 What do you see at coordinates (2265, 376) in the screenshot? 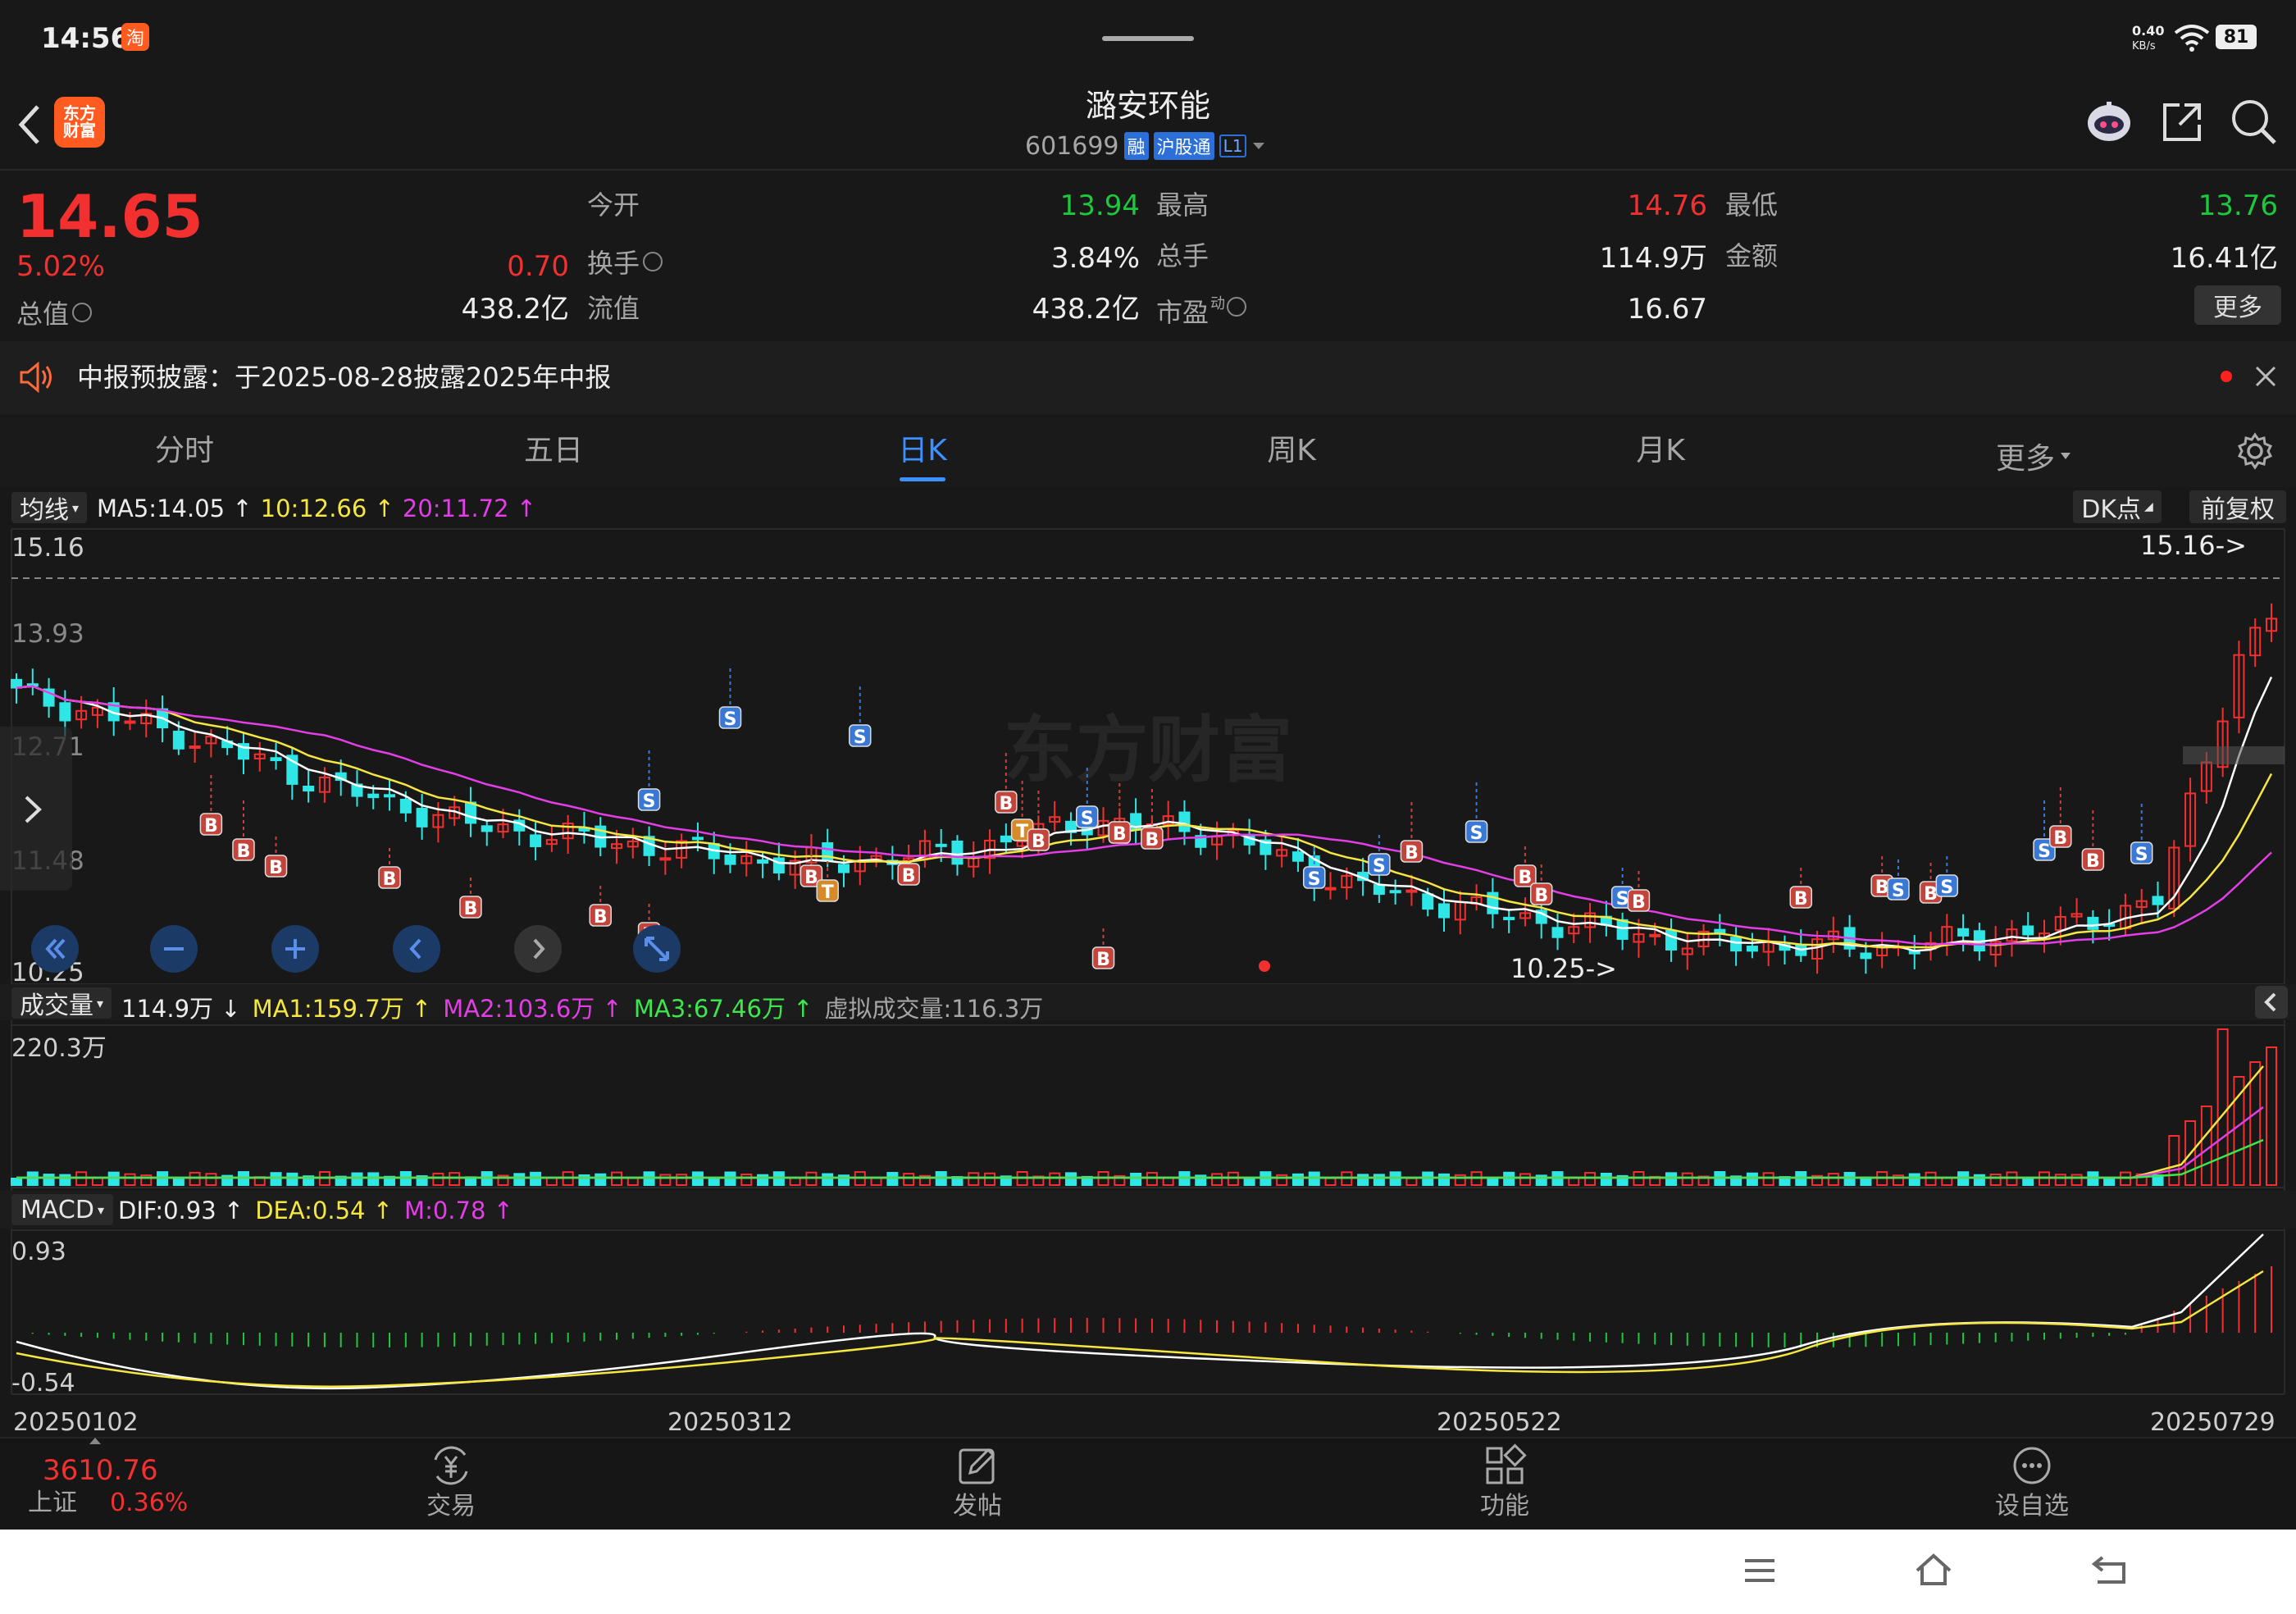
I see `close-icon` at bounding box center [2265, 376].